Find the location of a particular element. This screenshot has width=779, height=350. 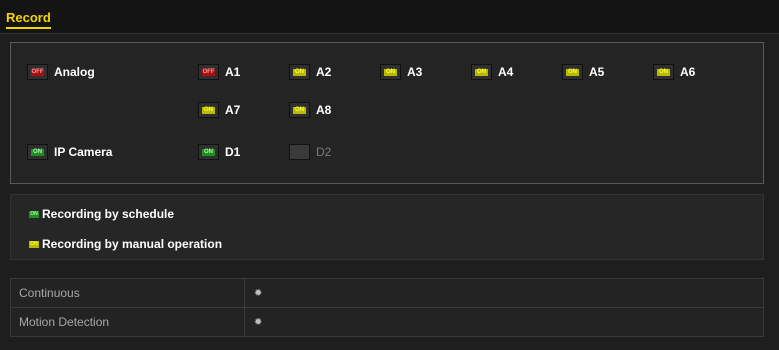

channel-a7-label: A7 is located at coordinates (233, 110).